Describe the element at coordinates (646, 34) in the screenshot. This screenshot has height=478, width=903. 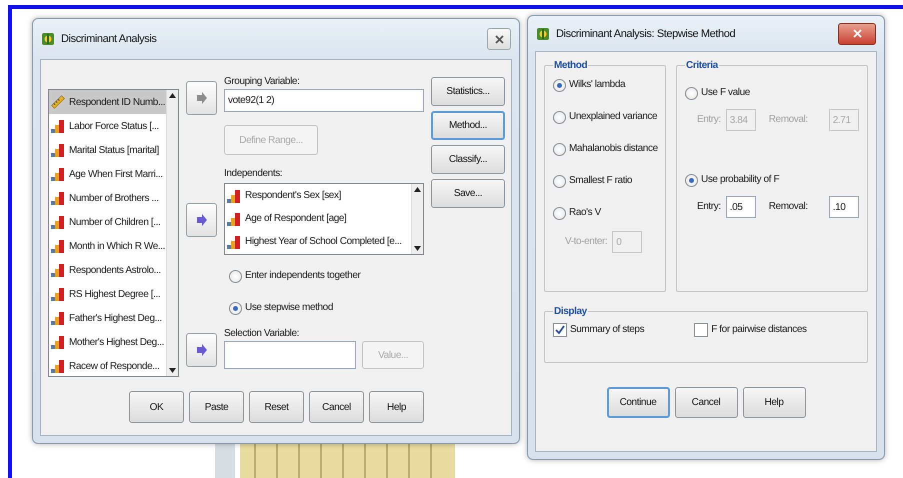
I see `window-title: Discriminant Analysis: Stepwise Method` at that location.